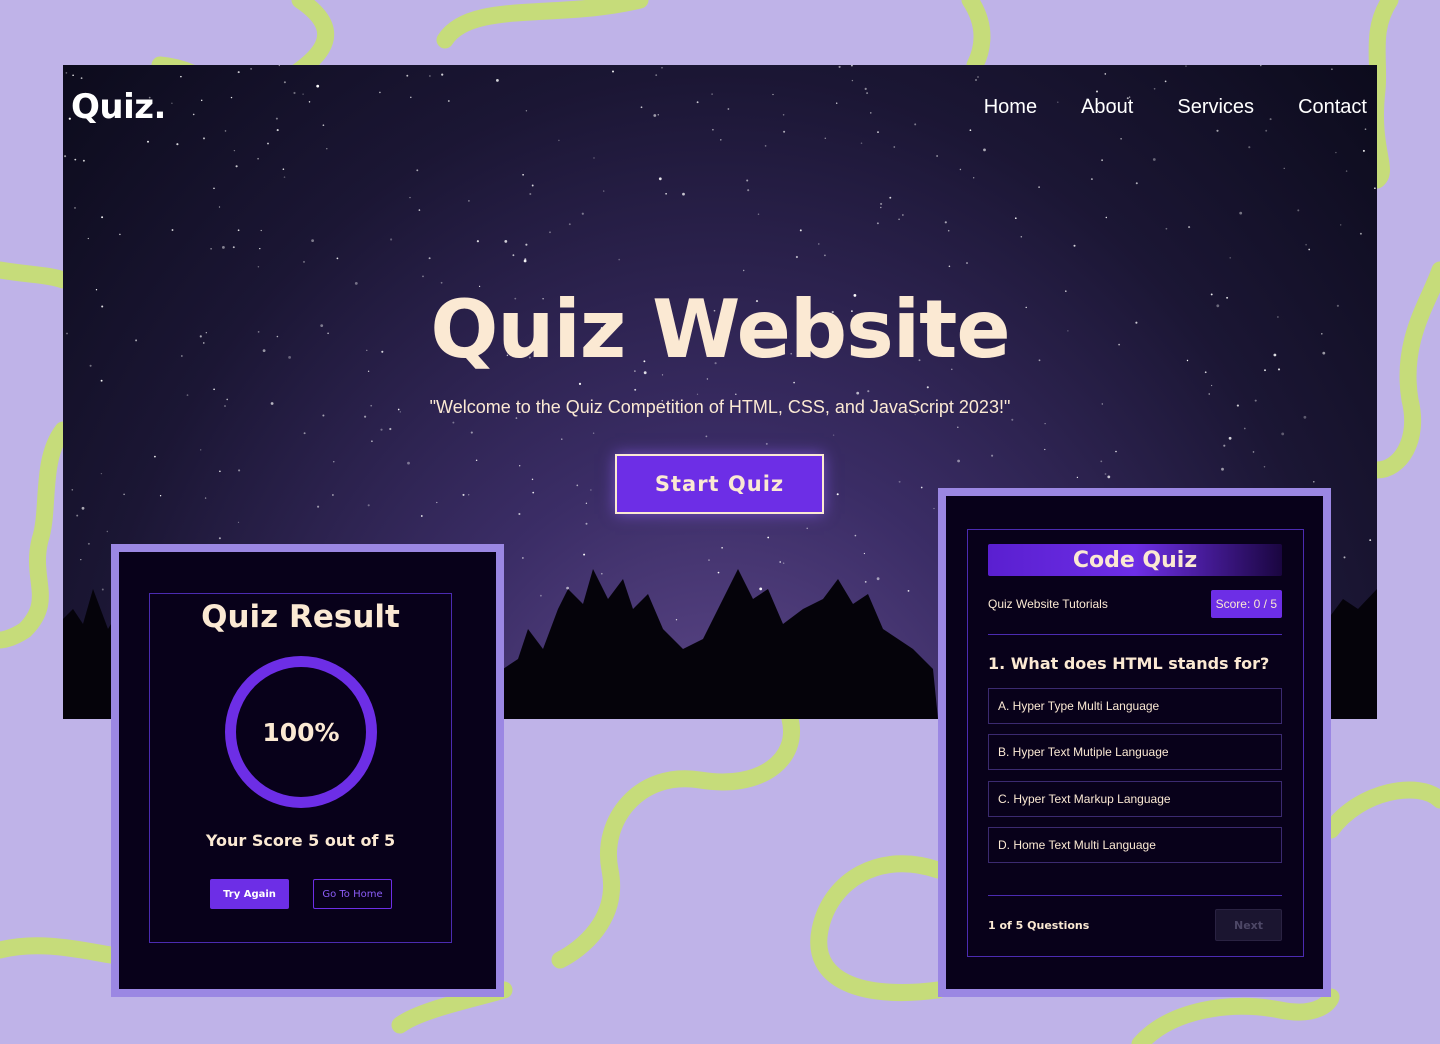  What do you see at coordinates (1248, 925) in the screenshot?
I see `next-button: Next` at bounding box center [1248, 925].